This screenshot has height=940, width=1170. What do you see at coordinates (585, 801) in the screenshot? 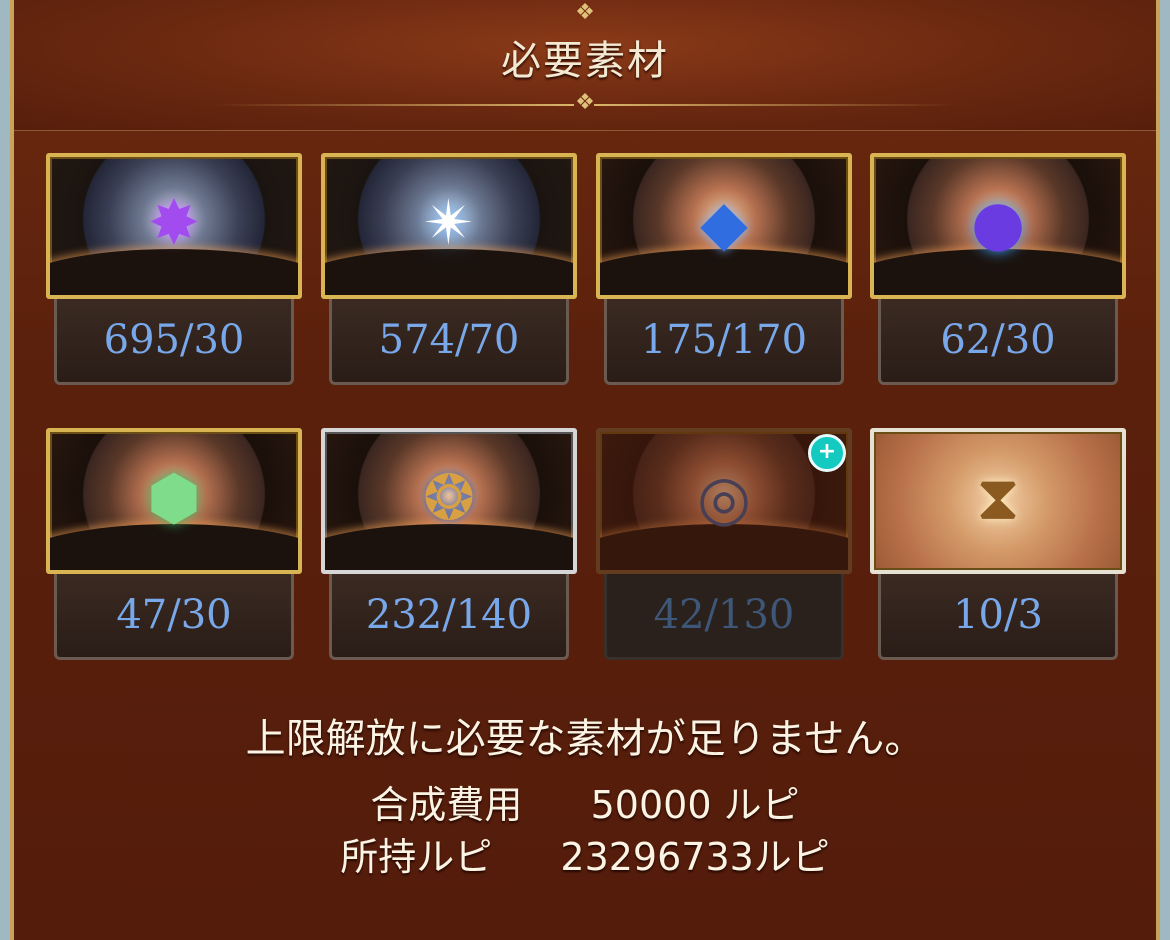
I see `cost-line: 合成費用 50000 ルピ` at bounding box center [585, 801].